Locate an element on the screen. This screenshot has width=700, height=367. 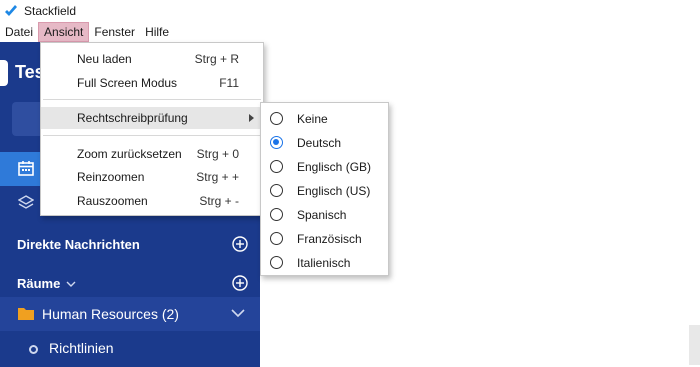
spellcheck-option-label: Deutsch is located at coordinates (319, 143).